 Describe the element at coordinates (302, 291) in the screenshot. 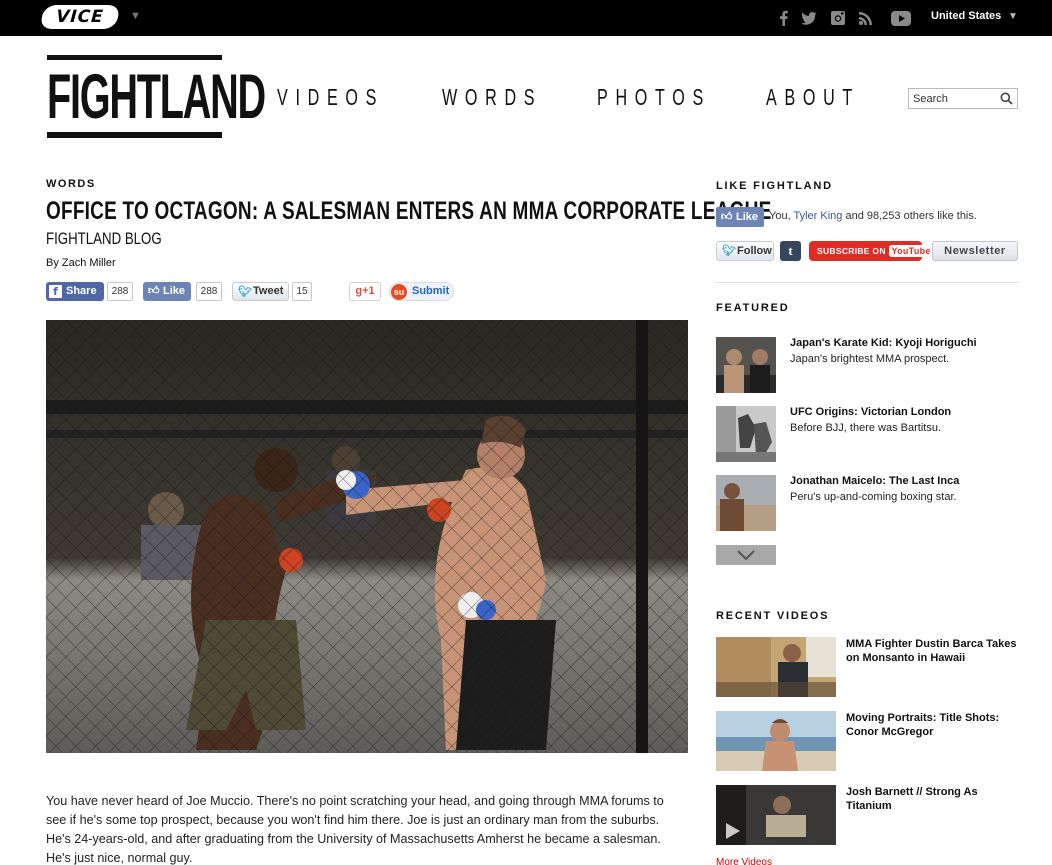

I see `tweet-count: 15` at that location.